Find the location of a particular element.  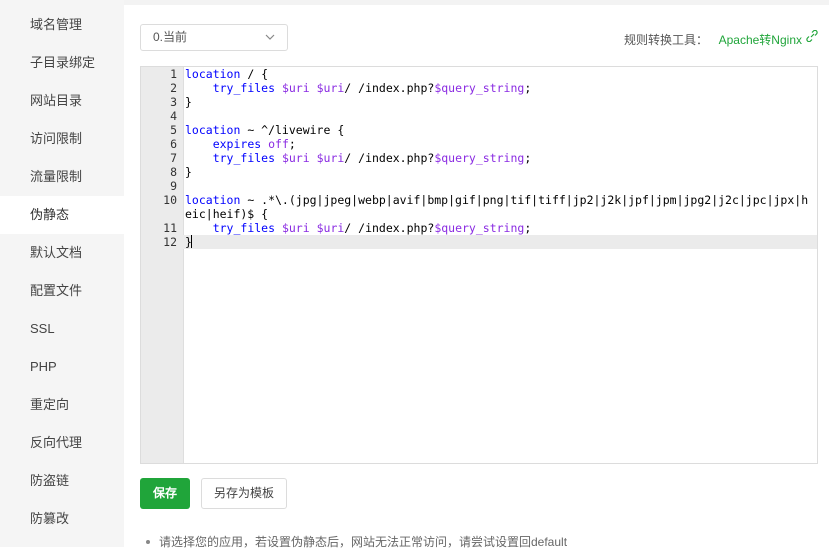

sidebar-item-rewrite: 伪静态 is located at coordinates (62, 215).